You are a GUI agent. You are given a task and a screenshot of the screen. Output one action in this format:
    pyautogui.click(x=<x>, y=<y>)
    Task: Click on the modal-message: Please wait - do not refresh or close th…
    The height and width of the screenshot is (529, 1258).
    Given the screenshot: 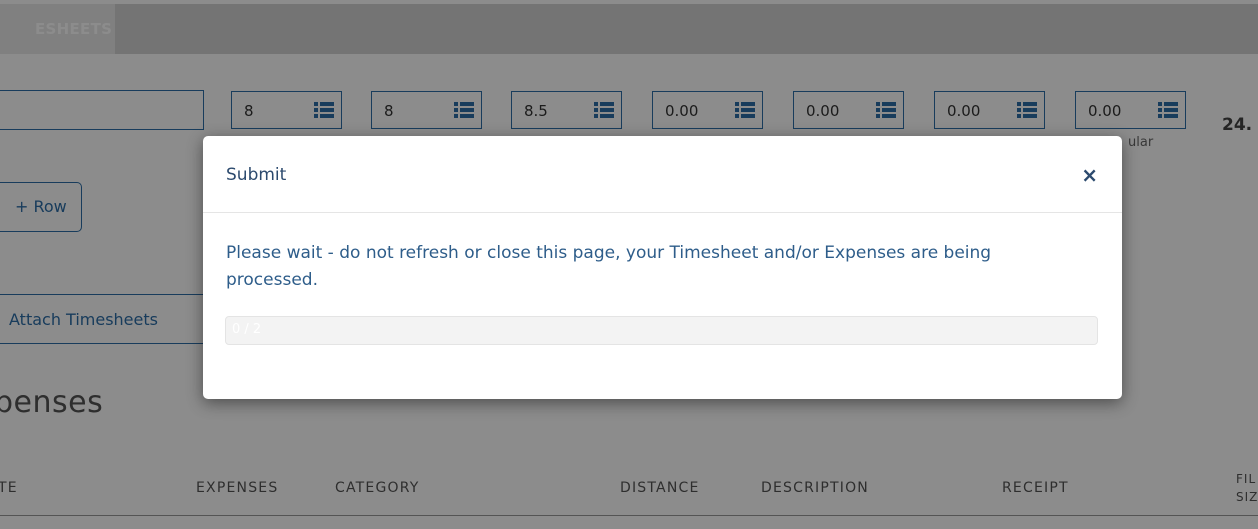 What is the action you would take?
    pyautogui.click(x=609, y=266)
    